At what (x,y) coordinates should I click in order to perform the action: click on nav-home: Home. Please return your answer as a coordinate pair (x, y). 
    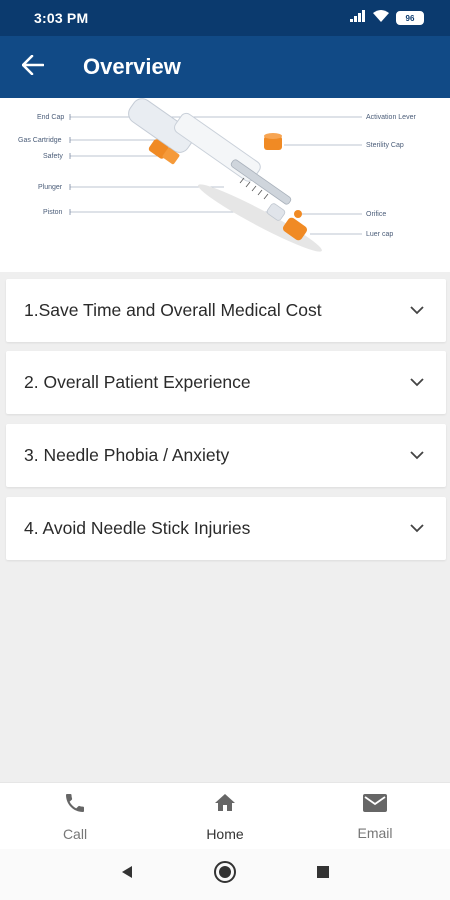
    Looking at the image, I should click on (225, 816).